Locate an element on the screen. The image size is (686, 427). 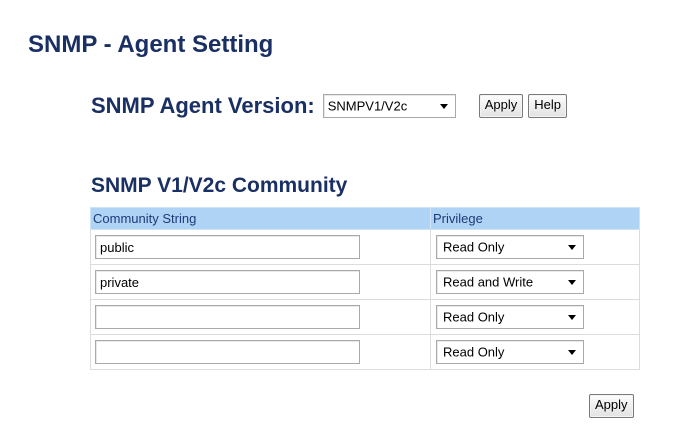
privilege-cell: Read and Write is located at coordinates (535, 282).